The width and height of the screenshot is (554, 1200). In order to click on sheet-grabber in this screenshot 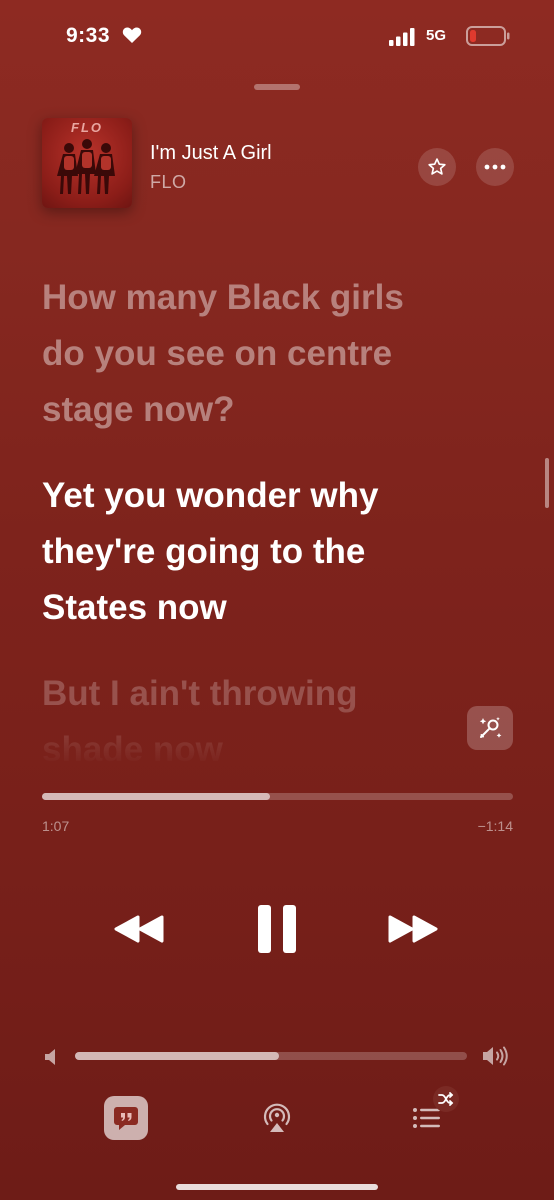, I will do `click(277, 87)`.